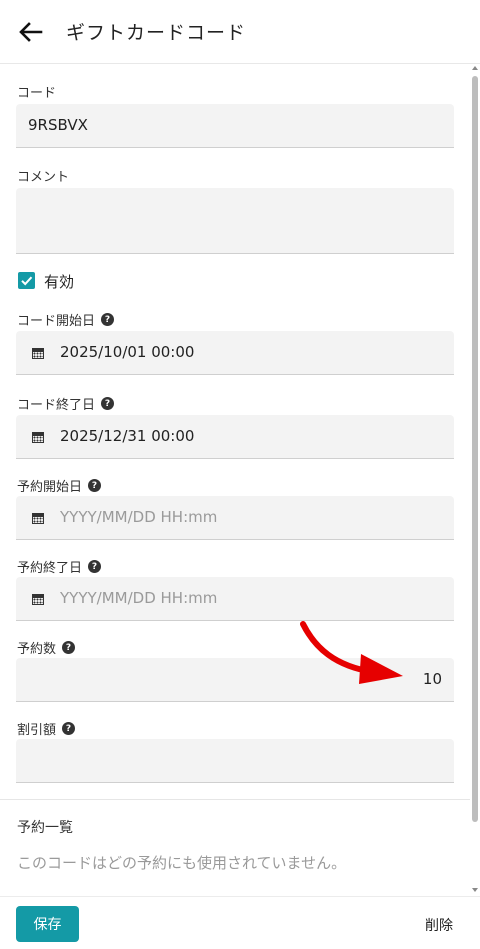 The height and width of the screenshot is (949, 480). What do you see at coordinates (58, 125) in the screenshot?
I see `code-value: 9RSBVX` at bounding box center [58, 125].